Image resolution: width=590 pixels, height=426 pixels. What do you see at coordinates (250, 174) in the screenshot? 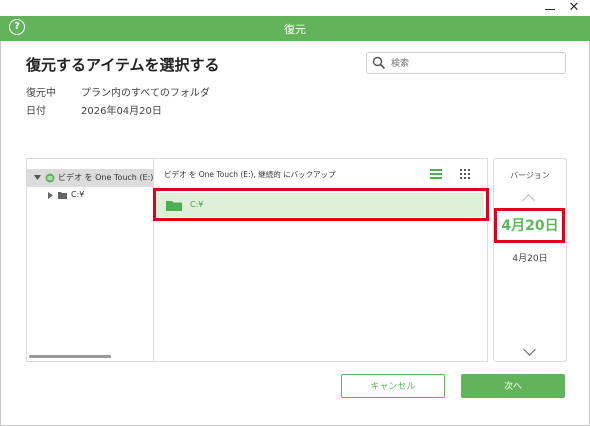
I see `file-list-header: ビデオ を One Touch (E:), 継続的 にバックアップ` at bounding box center [250, 174].